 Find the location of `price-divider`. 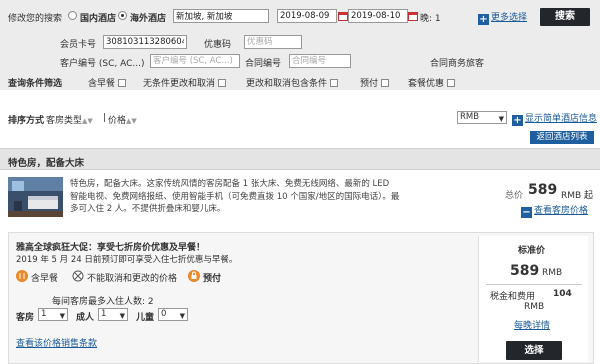

price-divider is located at coordinates (534, 284).